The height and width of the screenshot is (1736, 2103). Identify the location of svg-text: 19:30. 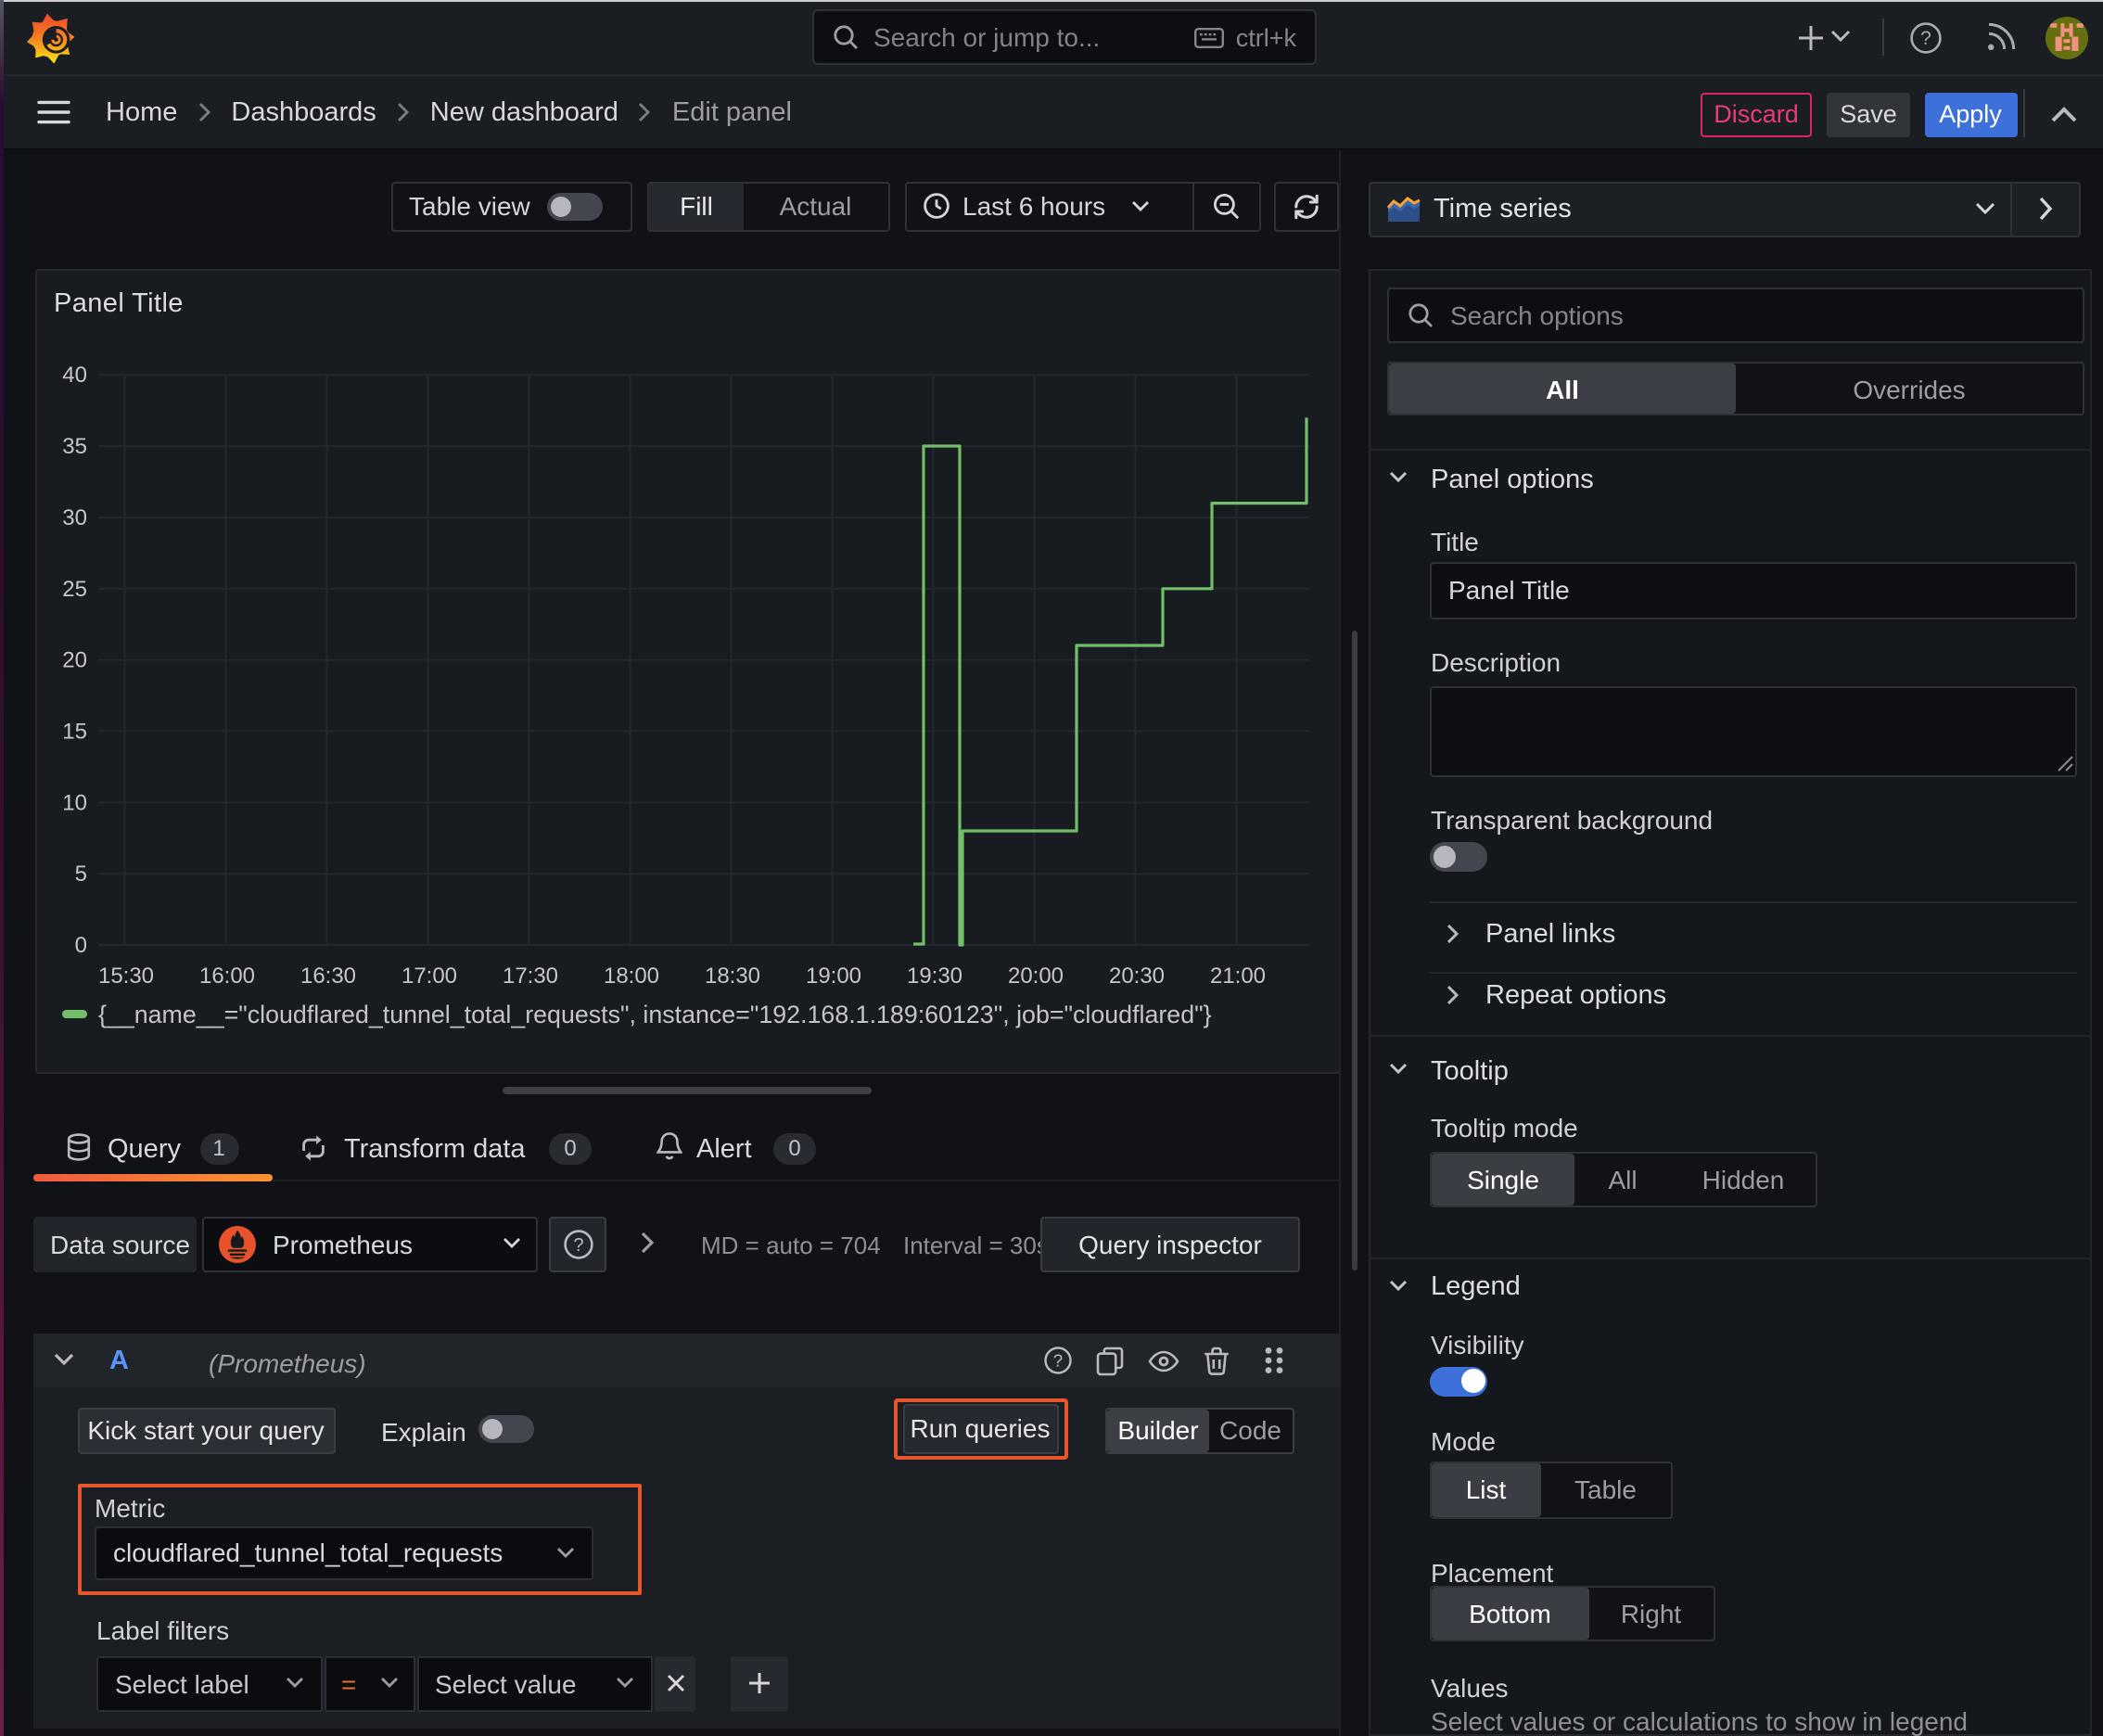
(934, 976).